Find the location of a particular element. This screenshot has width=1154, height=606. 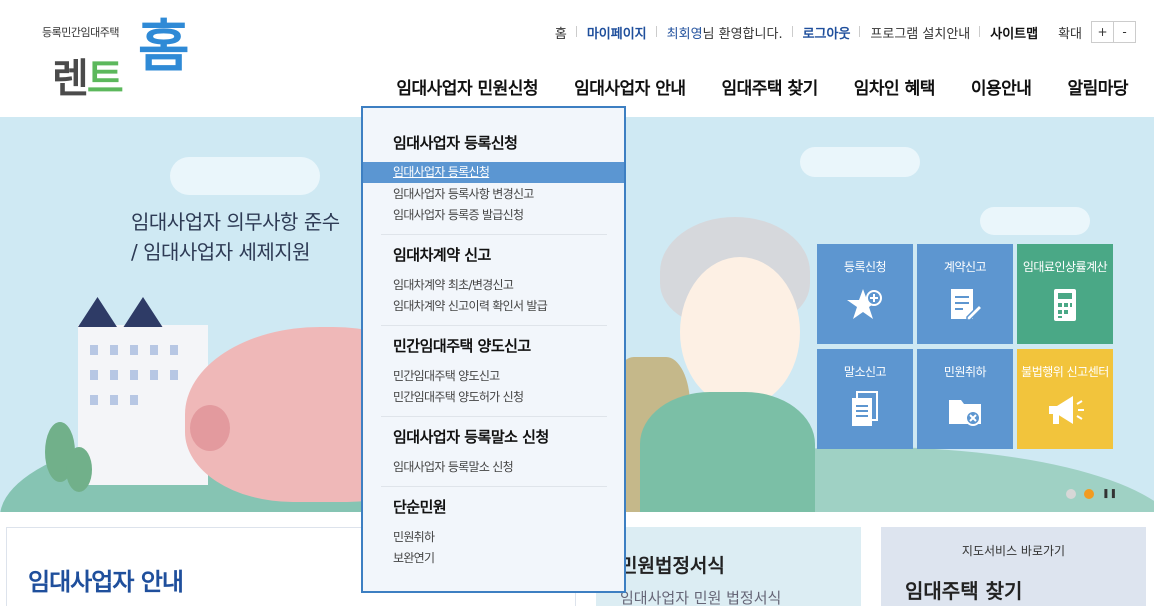

megaphone-icon is located at coordinates (1066, 410).